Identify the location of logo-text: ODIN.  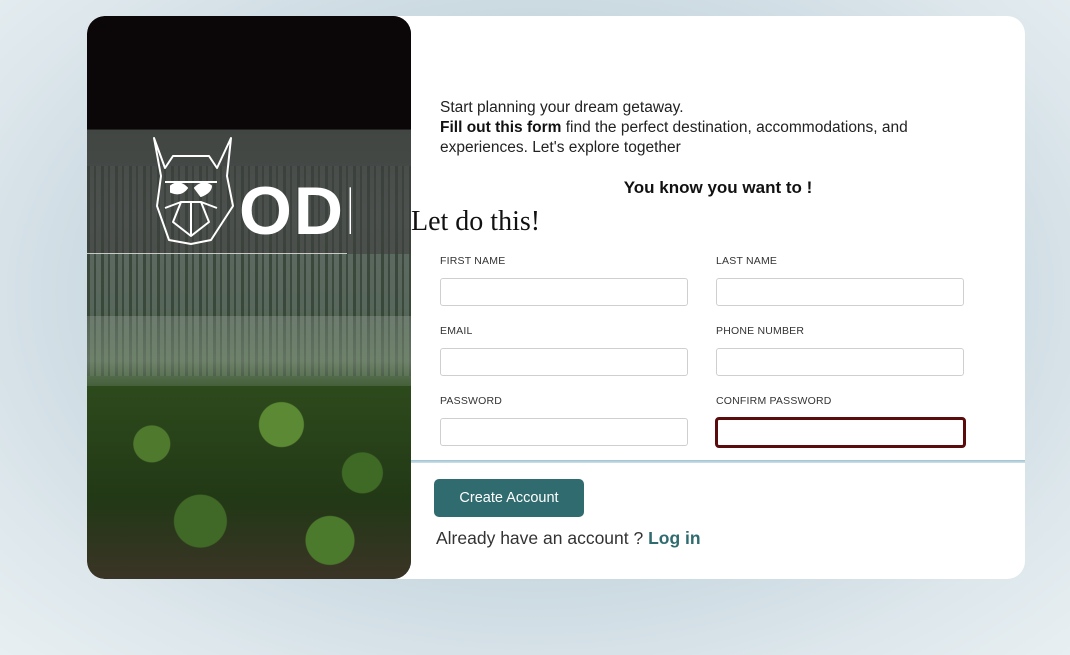
(295, 209).